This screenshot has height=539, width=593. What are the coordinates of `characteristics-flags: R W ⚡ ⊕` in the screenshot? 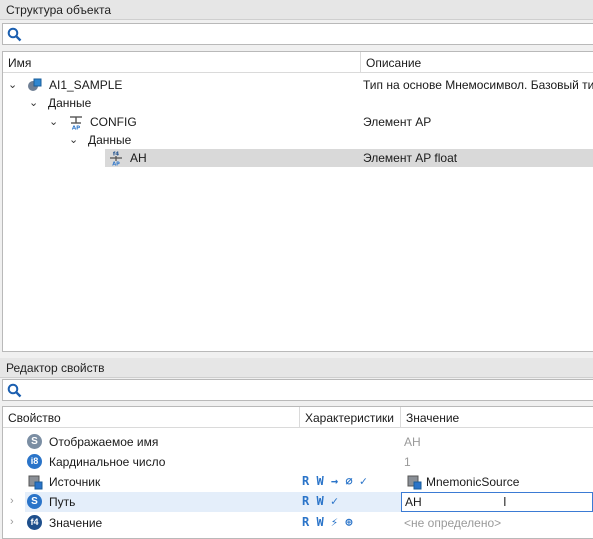 It's located at (327, 522).